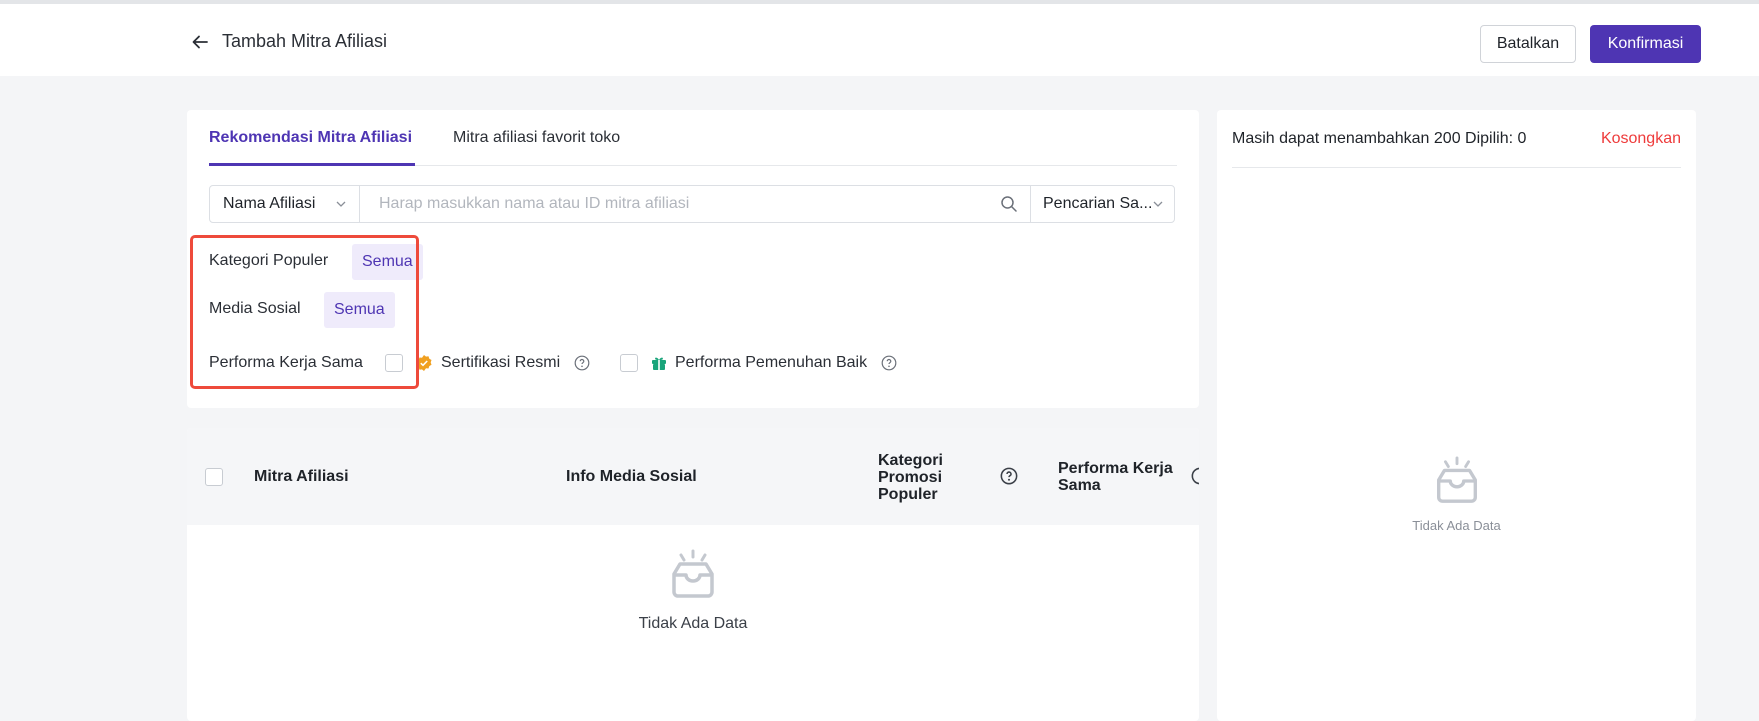 Image resolution: width=1759 pixels, height=721 pixels. I want to click on column-popular-category: Kategori Promosi Populer, so click(910, 477).